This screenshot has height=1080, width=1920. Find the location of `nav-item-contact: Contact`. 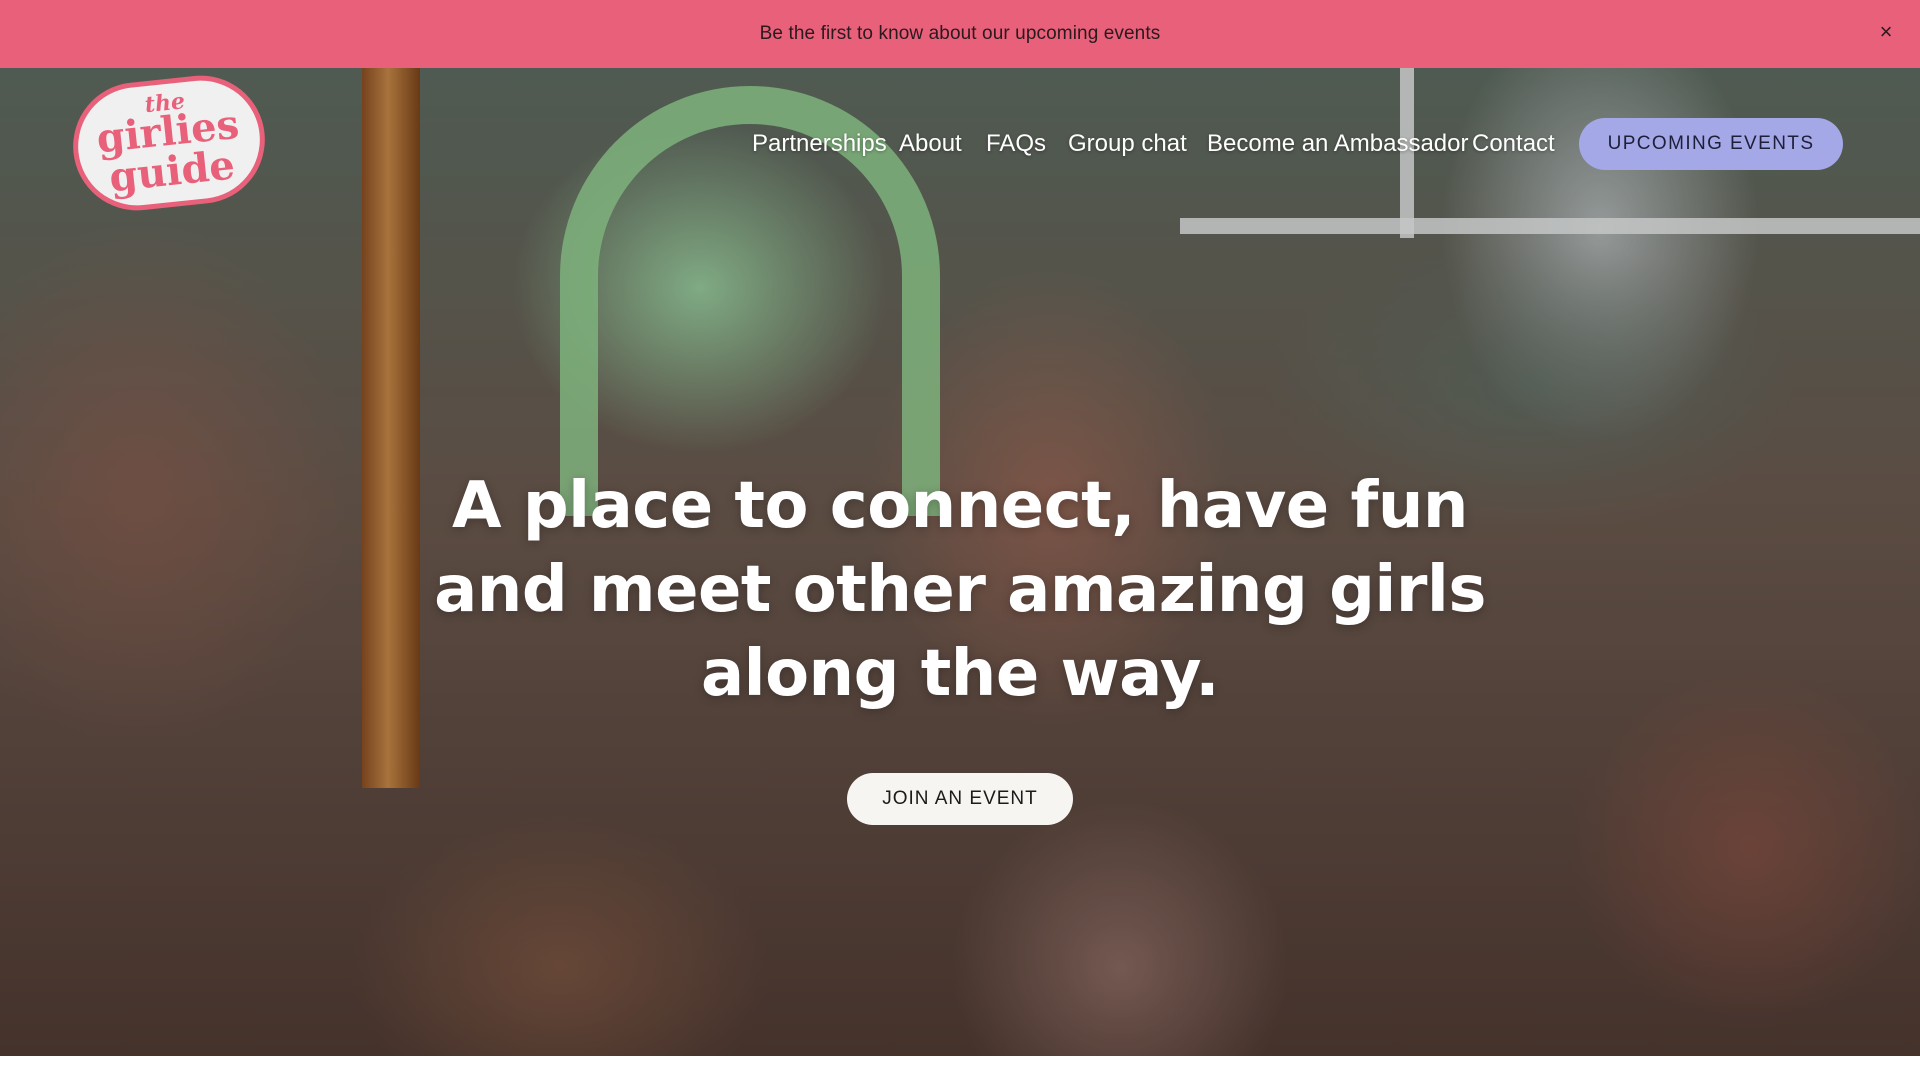

nav-item-contact: Contact is located at coordinates (1513, 144).